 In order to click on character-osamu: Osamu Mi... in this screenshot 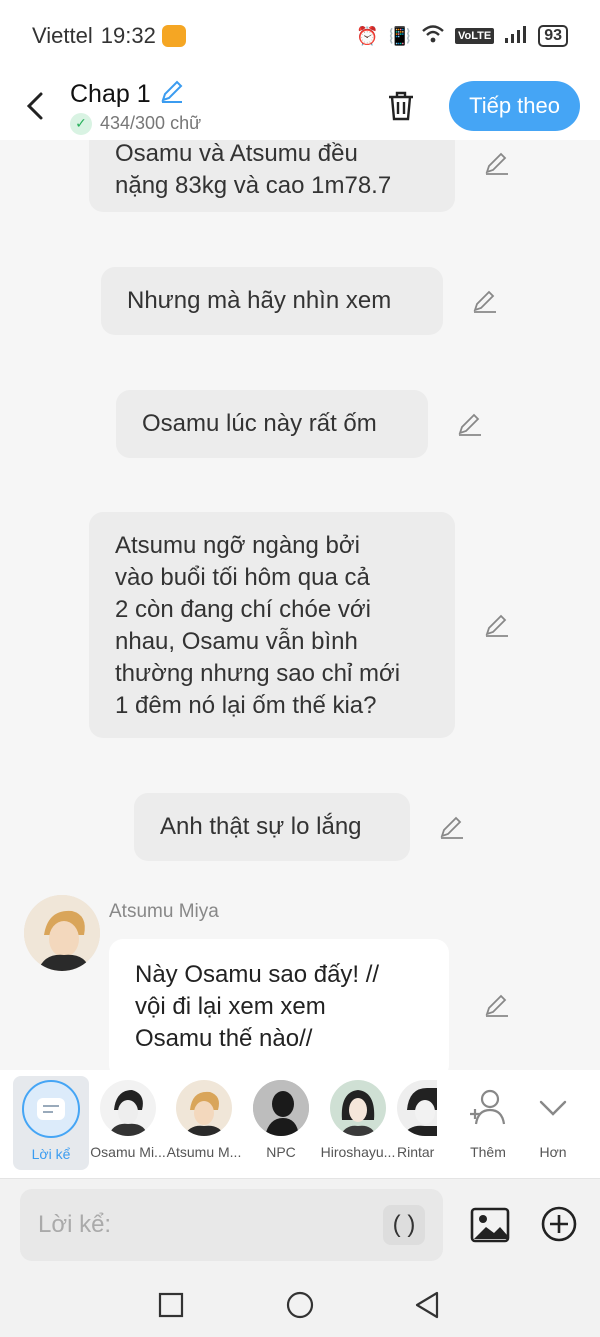, I will do `click(128, 1118)`.